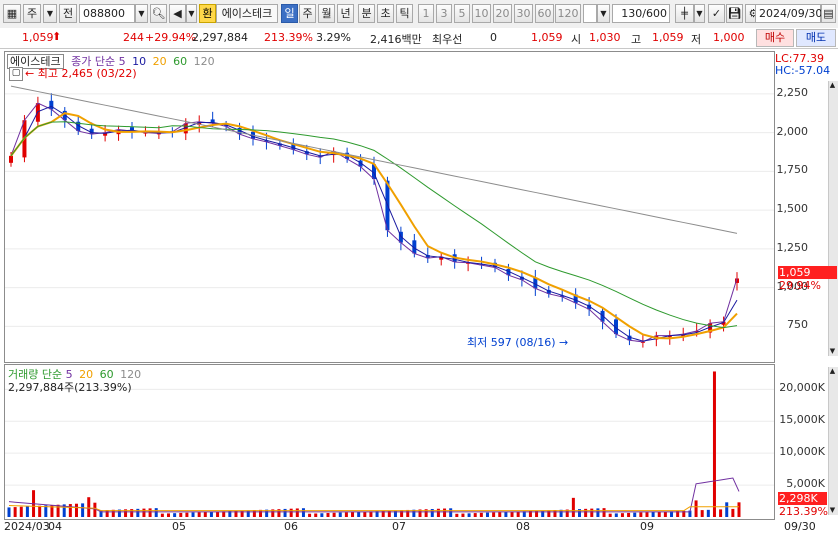  I want to click on checkline-icon: ✓, so click(716, 13).